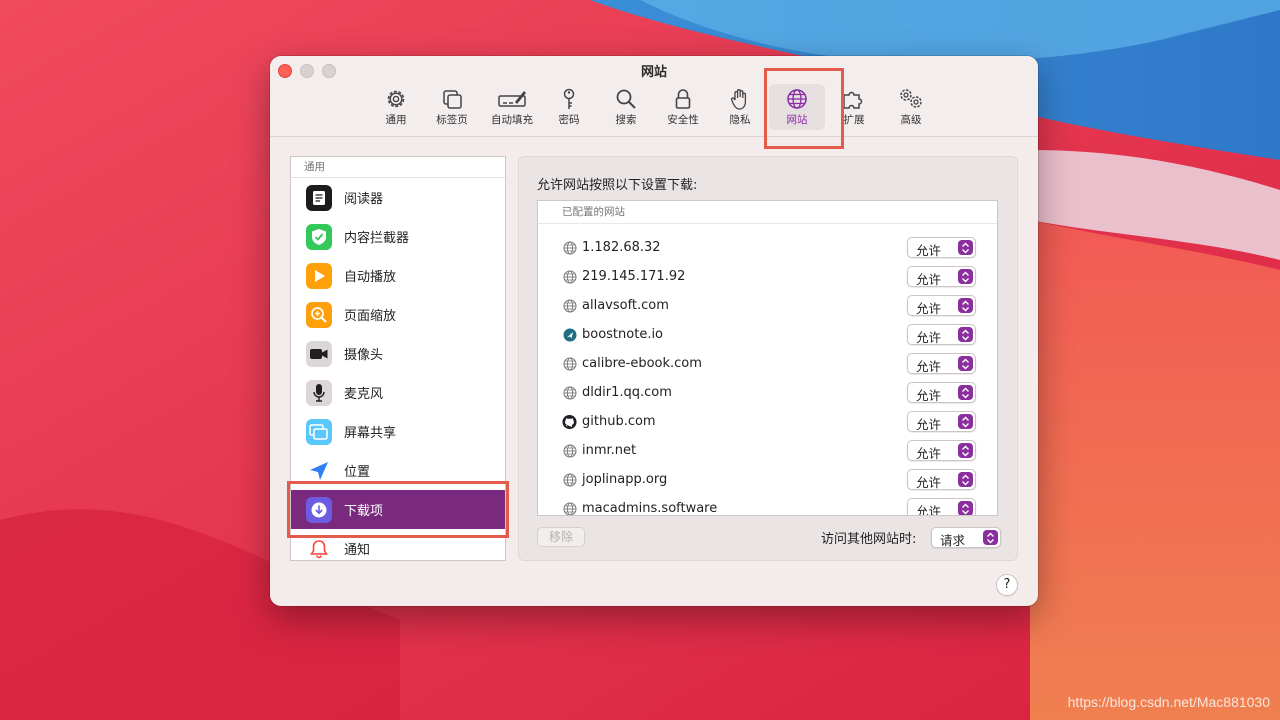 The image size is (1280, 720). What do you see at coordinates (767, 276) in the screenshot?
I see `site-row: 219.145.171.92 允许` at bounding box center [767, 276].